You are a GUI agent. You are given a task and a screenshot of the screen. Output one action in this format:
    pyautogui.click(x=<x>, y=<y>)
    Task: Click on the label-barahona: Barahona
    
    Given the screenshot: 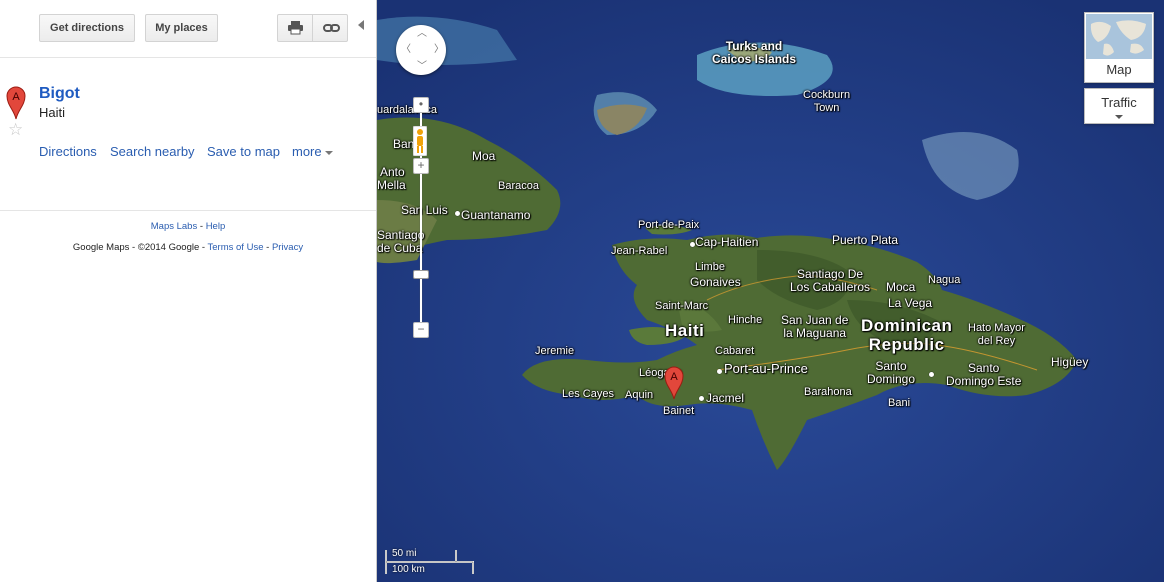 What is the action you would take?
    pyautogui.click(x=828, y=392)
    